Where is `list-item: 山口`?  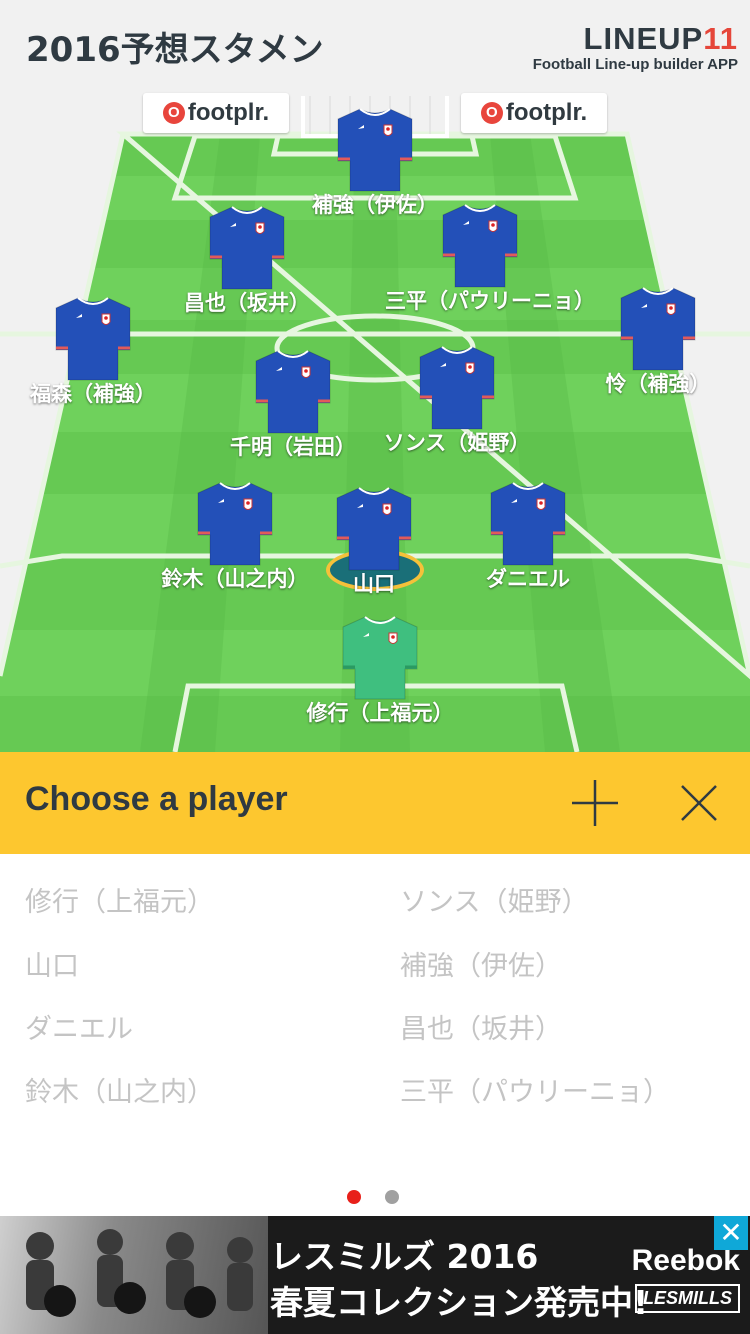
list-item: 山口 is located at coordinates (52, 963).